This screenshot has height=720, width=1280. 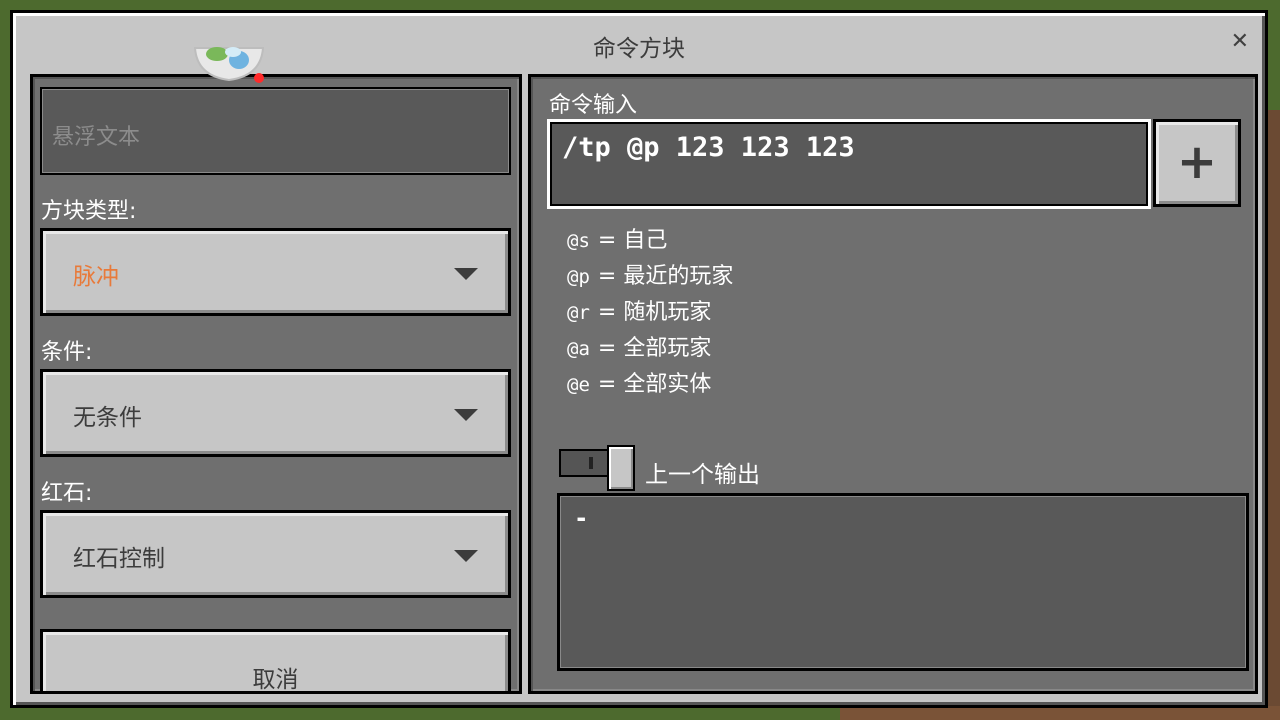 What do you see at coordinates (89, 211) in the screenshot?
I see `block-type-label: 方块类型:` at bounding box center [89, 211].